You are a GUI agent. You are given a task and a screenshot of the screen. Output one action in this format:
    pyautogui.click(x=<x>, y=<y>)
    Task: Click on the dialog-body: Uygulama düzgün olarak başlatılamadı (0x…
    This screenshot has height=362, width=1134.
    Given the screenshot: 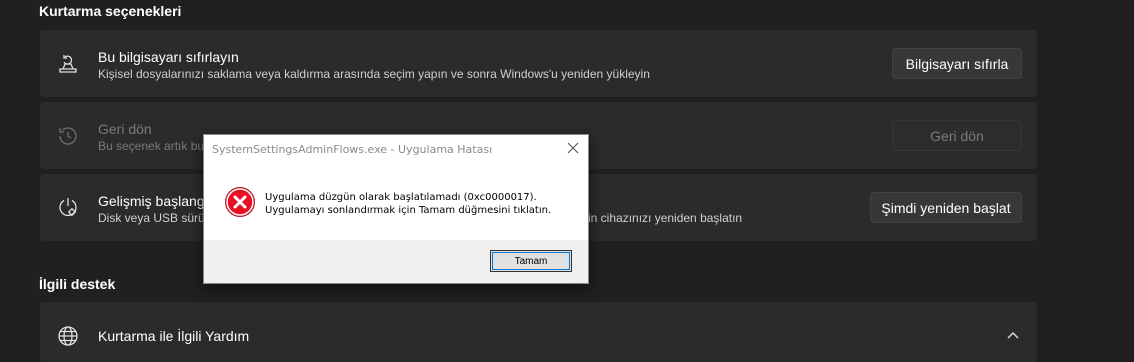 What is the action you would take?
    pyautogui.click(x=396, y=201)
    